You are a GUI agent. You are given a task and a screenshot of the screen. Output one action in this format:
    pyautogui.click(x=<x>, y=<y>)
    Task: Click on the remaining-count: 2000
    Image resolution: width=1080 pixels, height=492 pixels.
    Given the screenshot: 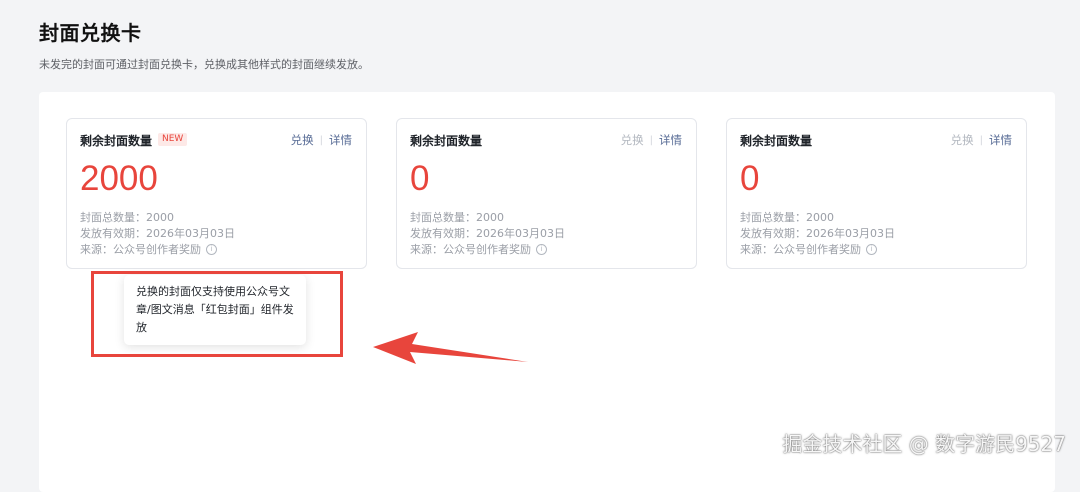 What is the action you would take?
    pyautogui.click(x=119, y=178)
    